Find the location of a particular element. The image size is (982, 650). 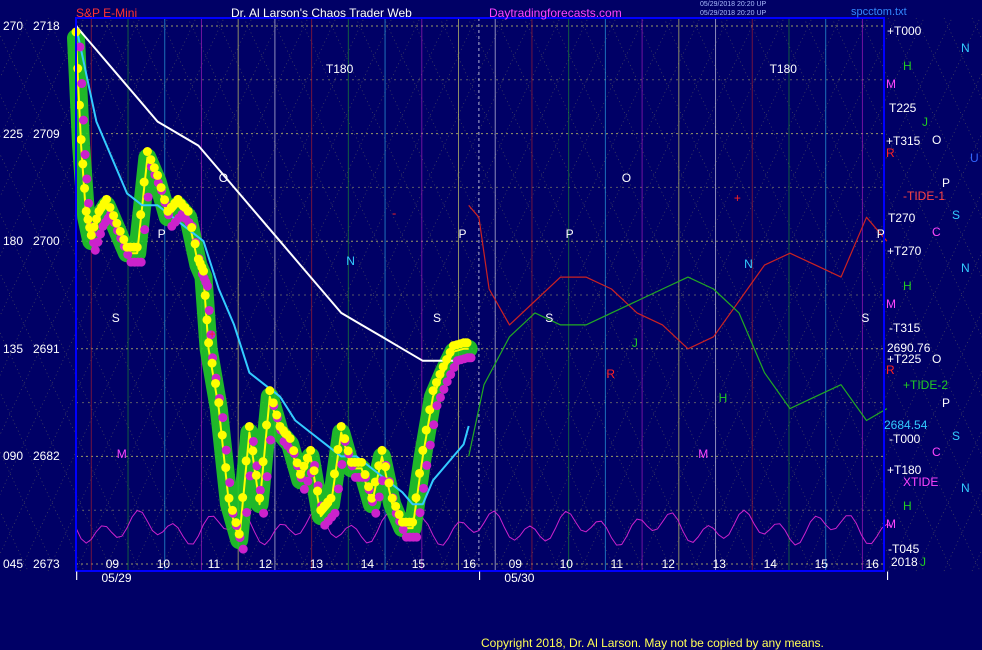

left-axis-price-label: 2709 is located at coordinates (46, 133).